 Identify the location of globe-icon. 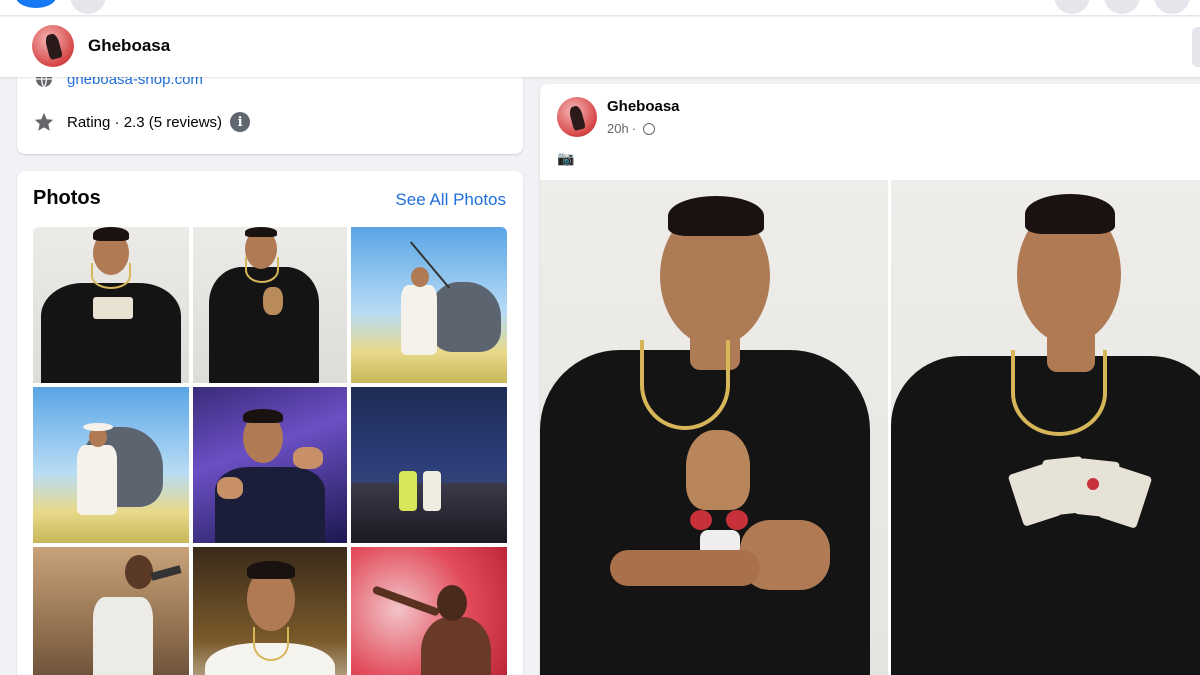
(649, 128).